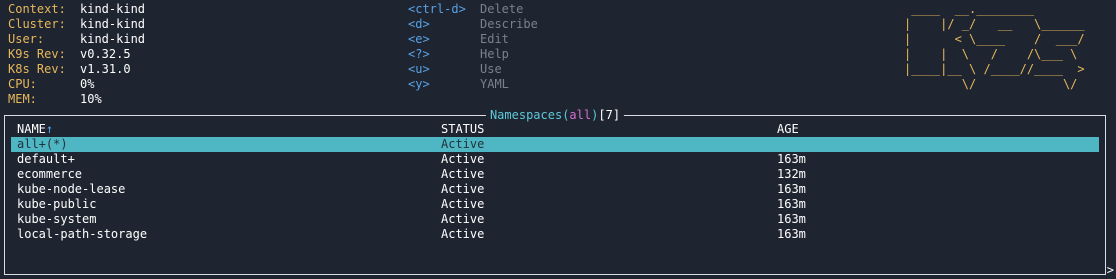 This screenshot has width=1116, height=279. What do you see at coordinates (419, 69) in the screenshot?
I see `key-hint: <u>` at bounding box center [419, 69].